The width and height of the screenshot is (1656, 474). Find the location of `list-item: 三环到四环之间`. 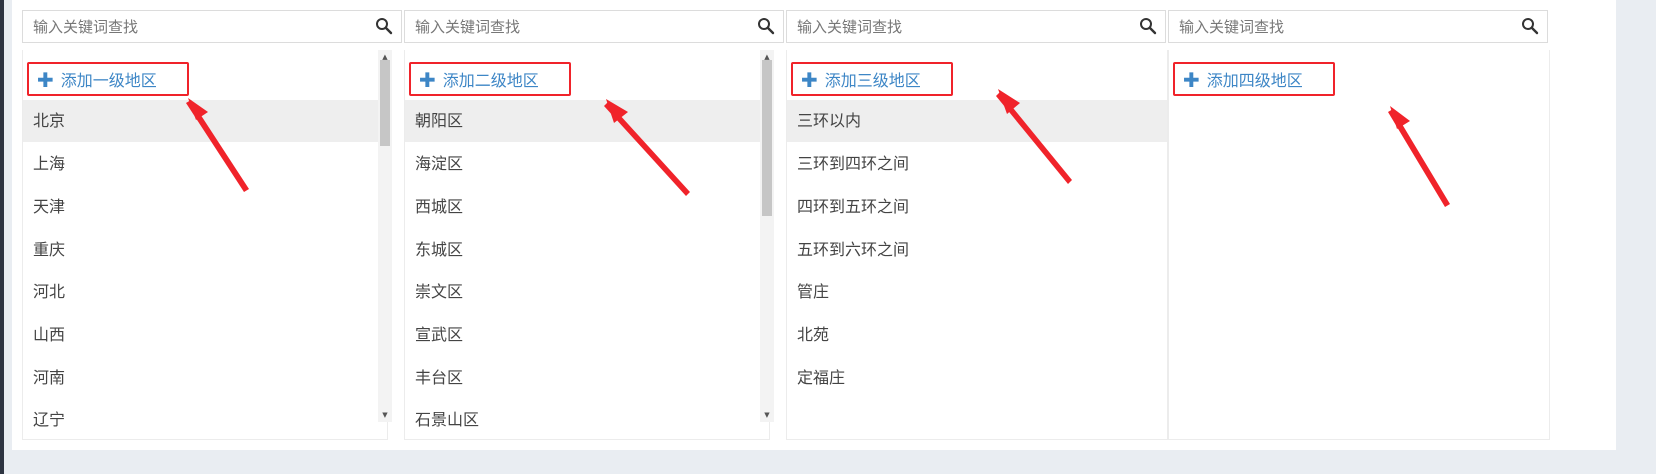

list-item: 三环到四环之间 is located at coordinates (977, 164).